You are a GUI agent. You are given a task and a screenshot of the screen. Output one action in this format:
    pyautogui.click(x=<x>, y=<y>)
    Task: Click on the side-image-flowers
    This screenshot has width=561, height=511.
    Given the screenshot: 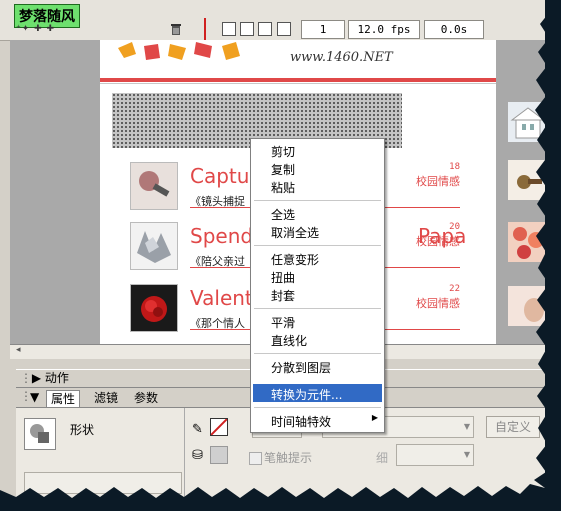 What is the action you would take?
    pyautogui.click(x=526, y=242)
    